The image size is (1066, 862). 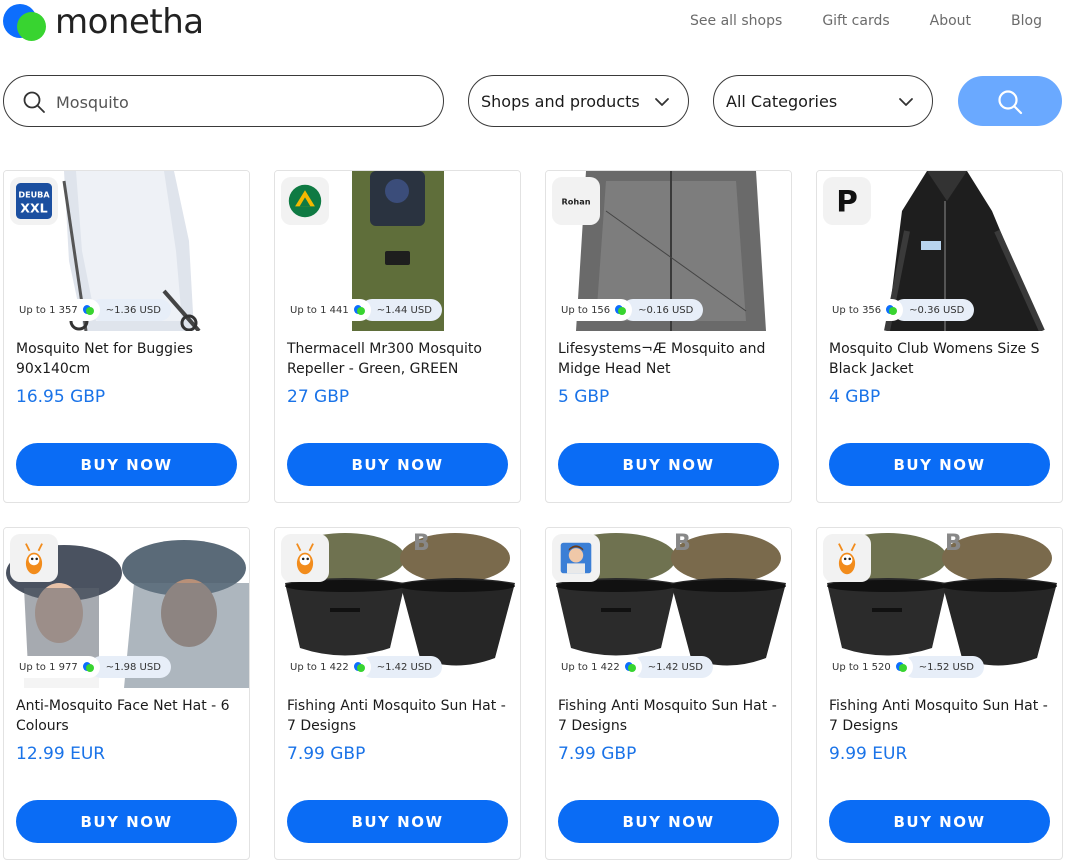 What do you see at coordinates (950, 21) in the screenshot?
I see `nav-about: About` at bounding box center [950, 21].